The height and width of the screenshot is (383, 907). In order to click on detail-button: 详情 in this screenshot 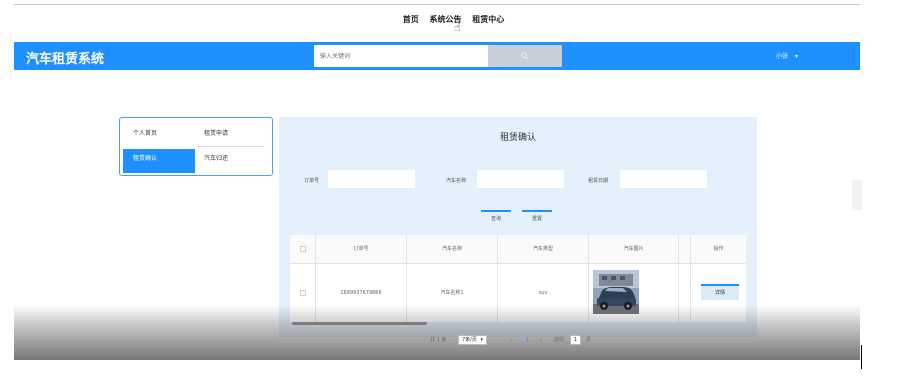, I will do `click(720, 292)`.